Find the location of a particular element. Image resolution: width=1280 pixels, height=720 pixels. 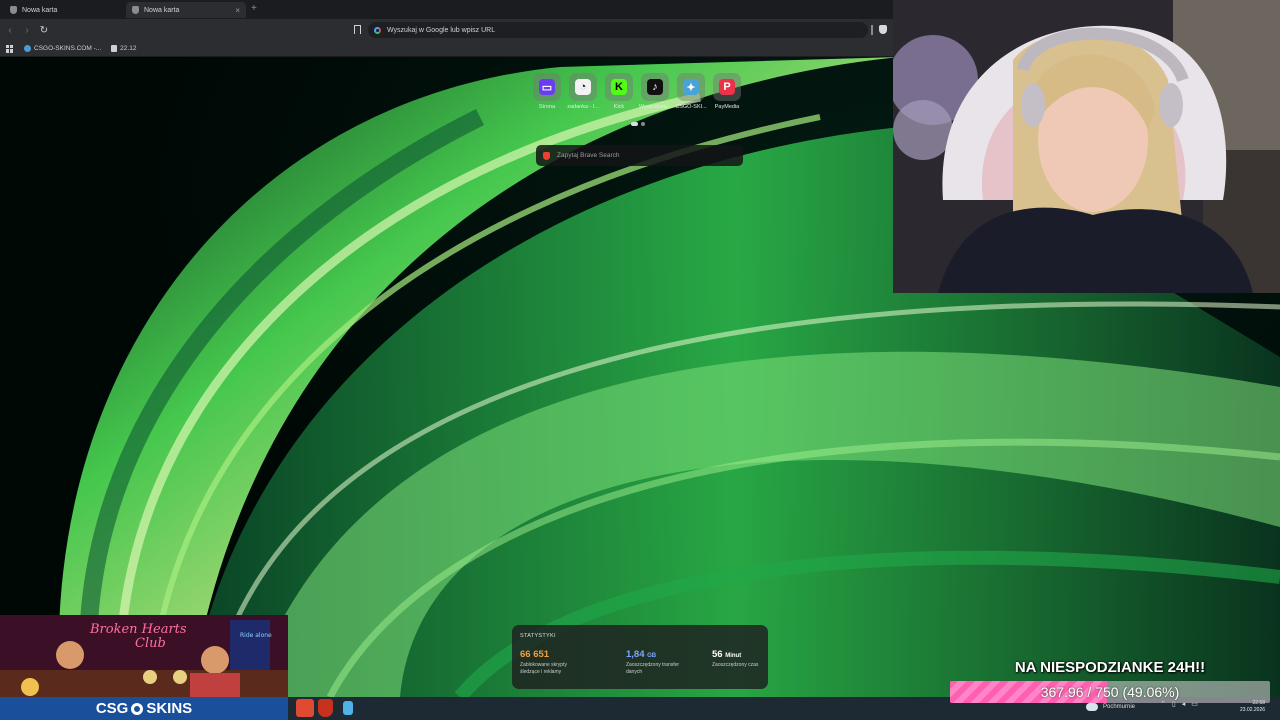

back-button: ‹ is located at coordinates (10, 30).